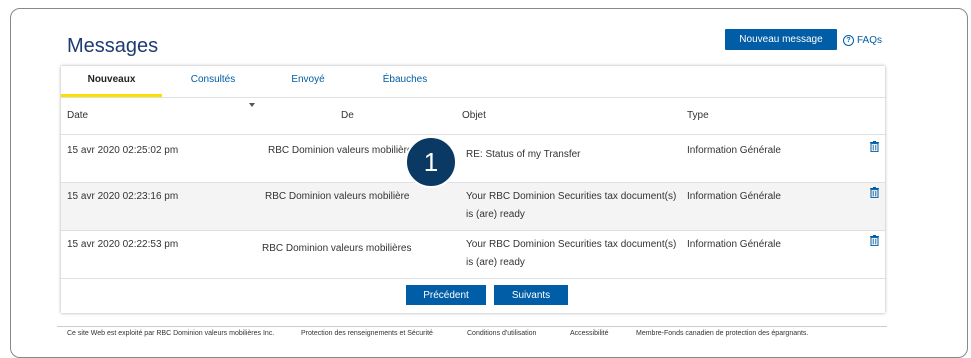 The height and width of the screenshot is (358, 971). Describe the element at coordinates (446, 295) in the screenshot. I see `previous-page-button: Précédent` at that location.